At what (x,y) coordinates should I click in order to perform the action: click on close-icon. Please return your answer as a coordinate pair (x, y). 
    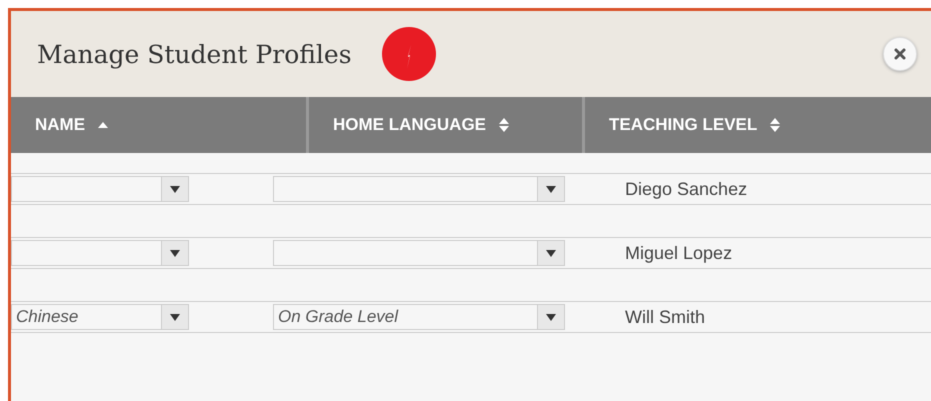
    Looking at the image, I should click on (900, 54).